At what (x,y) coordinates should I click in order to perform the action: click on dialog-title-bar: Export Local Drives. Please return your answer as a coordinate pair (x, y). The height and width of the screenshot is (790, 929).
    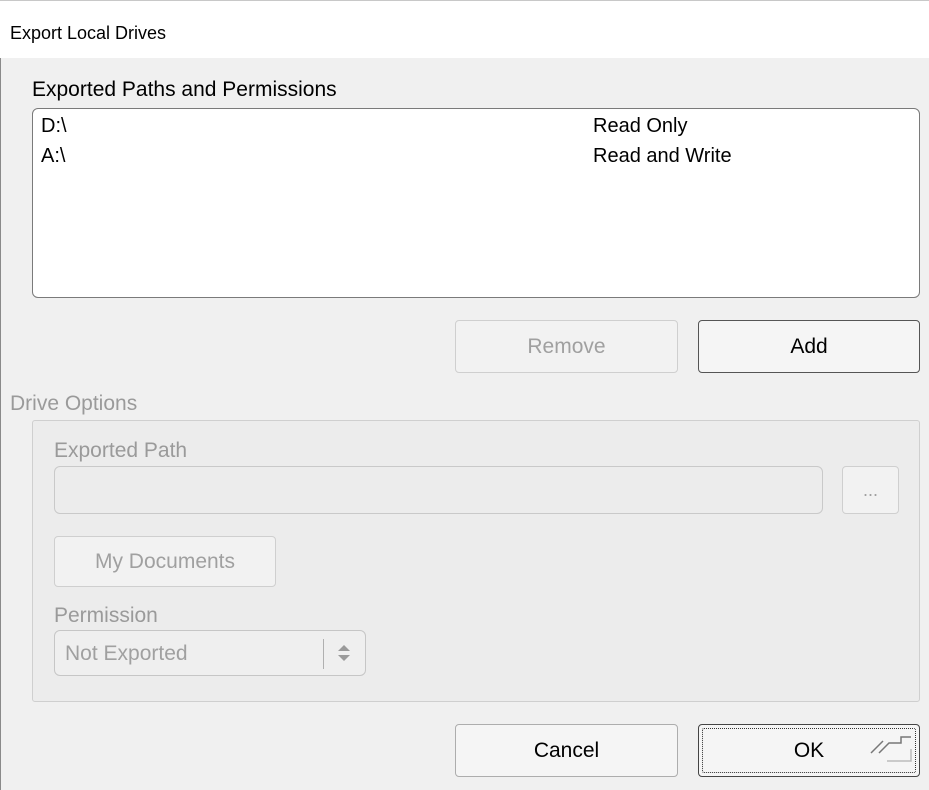
    Looking at the image, I should click on (464, 29).